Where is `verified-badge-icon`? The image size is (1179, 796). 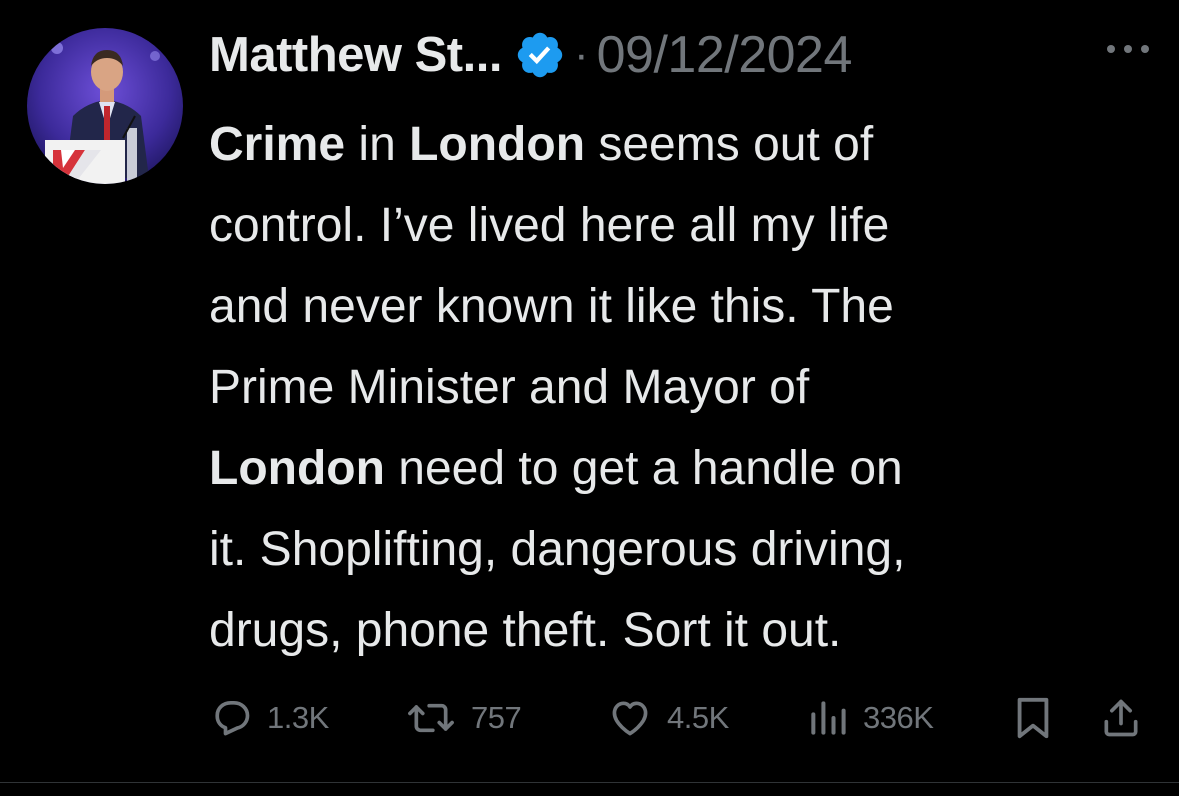
verified-badge-icon is located at coordinates (540, 55).